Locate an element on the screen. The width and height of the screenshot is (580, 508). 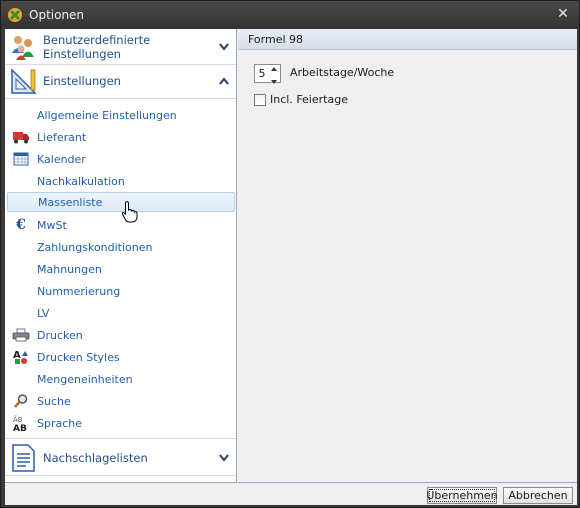
svg-text: ÄB is located at coordinates (18, 419).